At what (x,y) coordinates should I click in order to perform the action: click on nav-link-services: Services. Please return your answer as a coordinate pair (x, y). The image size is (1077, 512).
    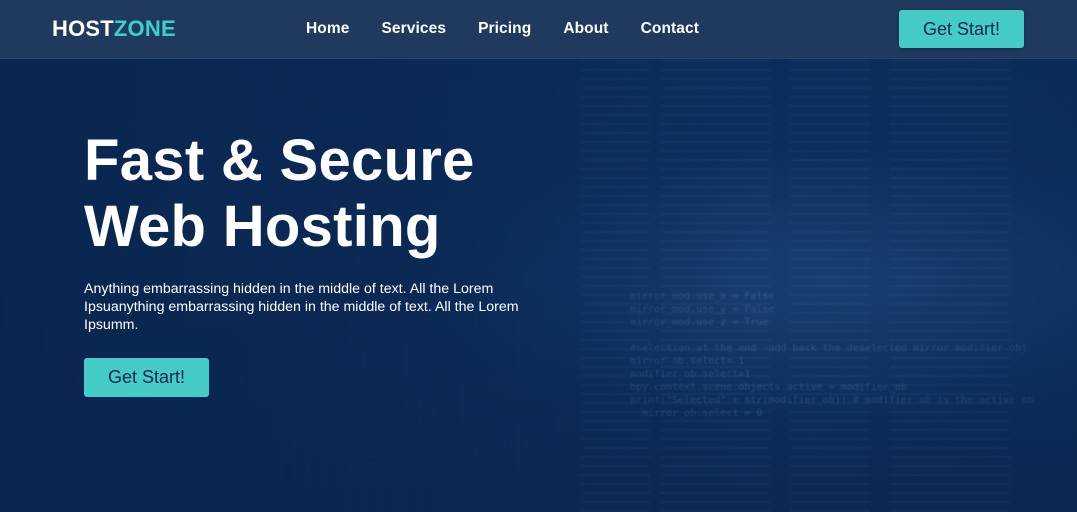
    Looking at the image, I should click on (413, 29).